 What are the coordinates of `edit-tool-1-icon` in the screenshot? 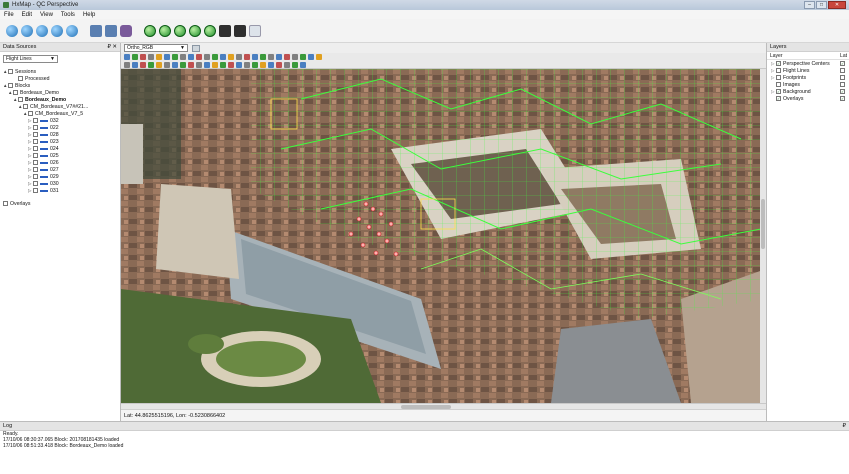 It's located at (127, 64).